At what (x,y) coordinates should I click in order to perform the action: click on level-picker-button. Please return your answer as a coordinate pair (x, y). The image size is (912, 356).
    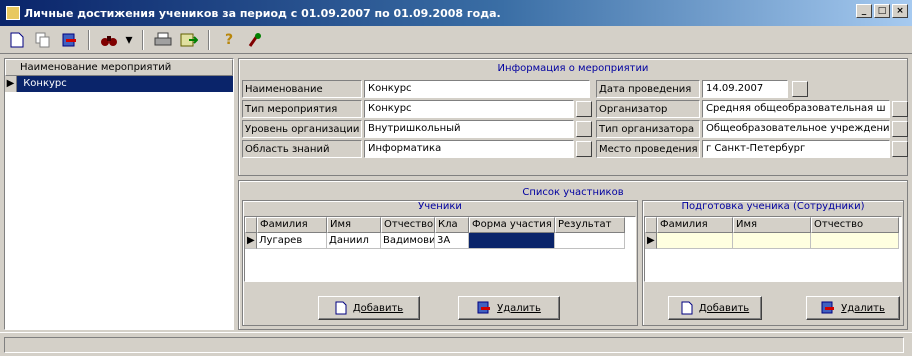
    Looking at the image, I should click on (584, 129).